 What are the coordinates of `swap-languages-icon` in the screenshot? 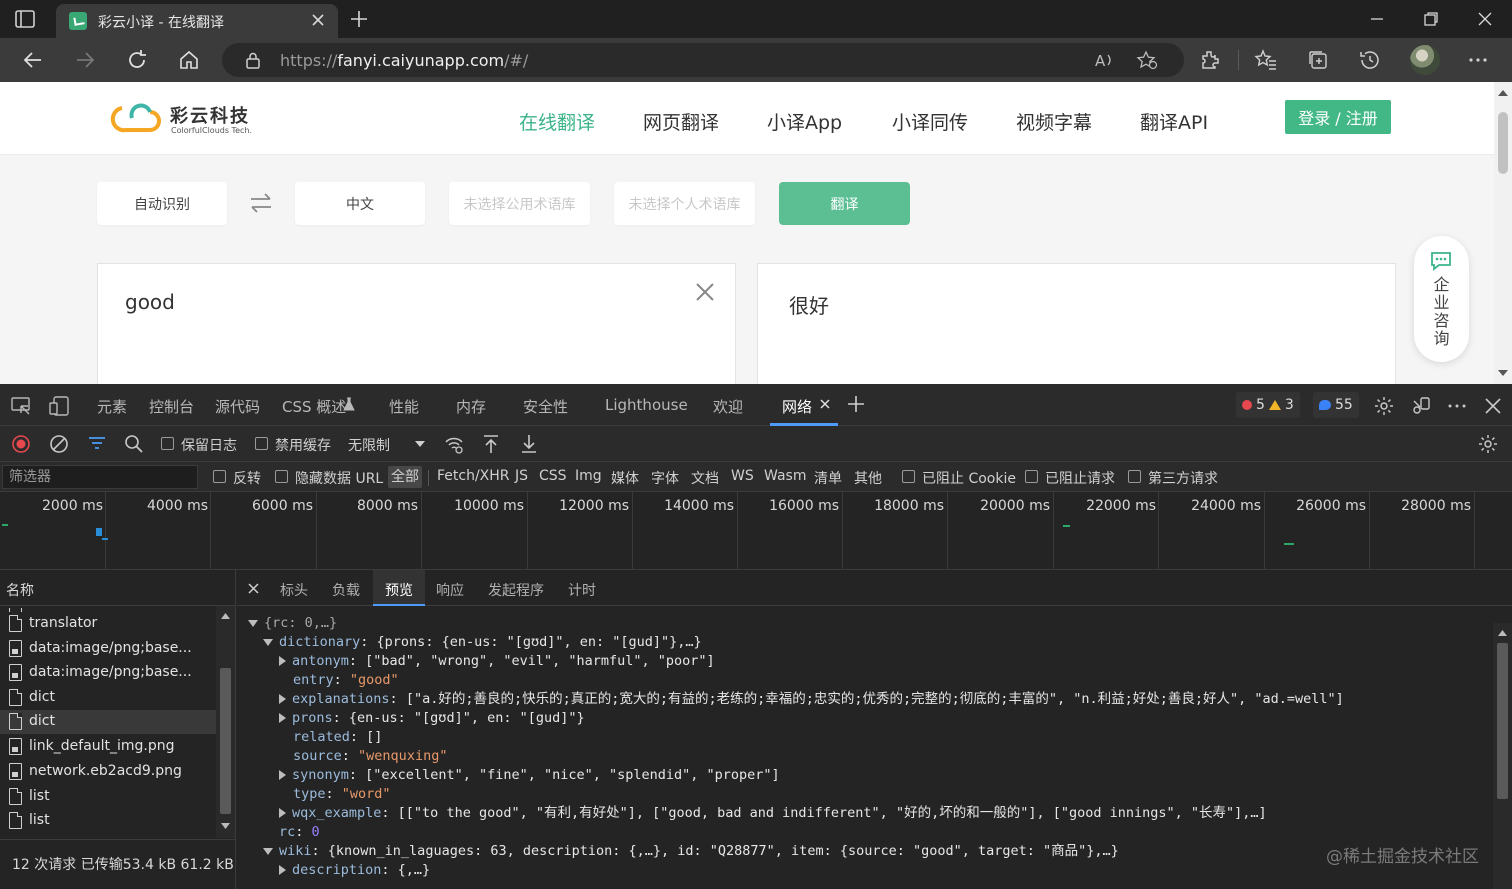 It's located at (261, 203).